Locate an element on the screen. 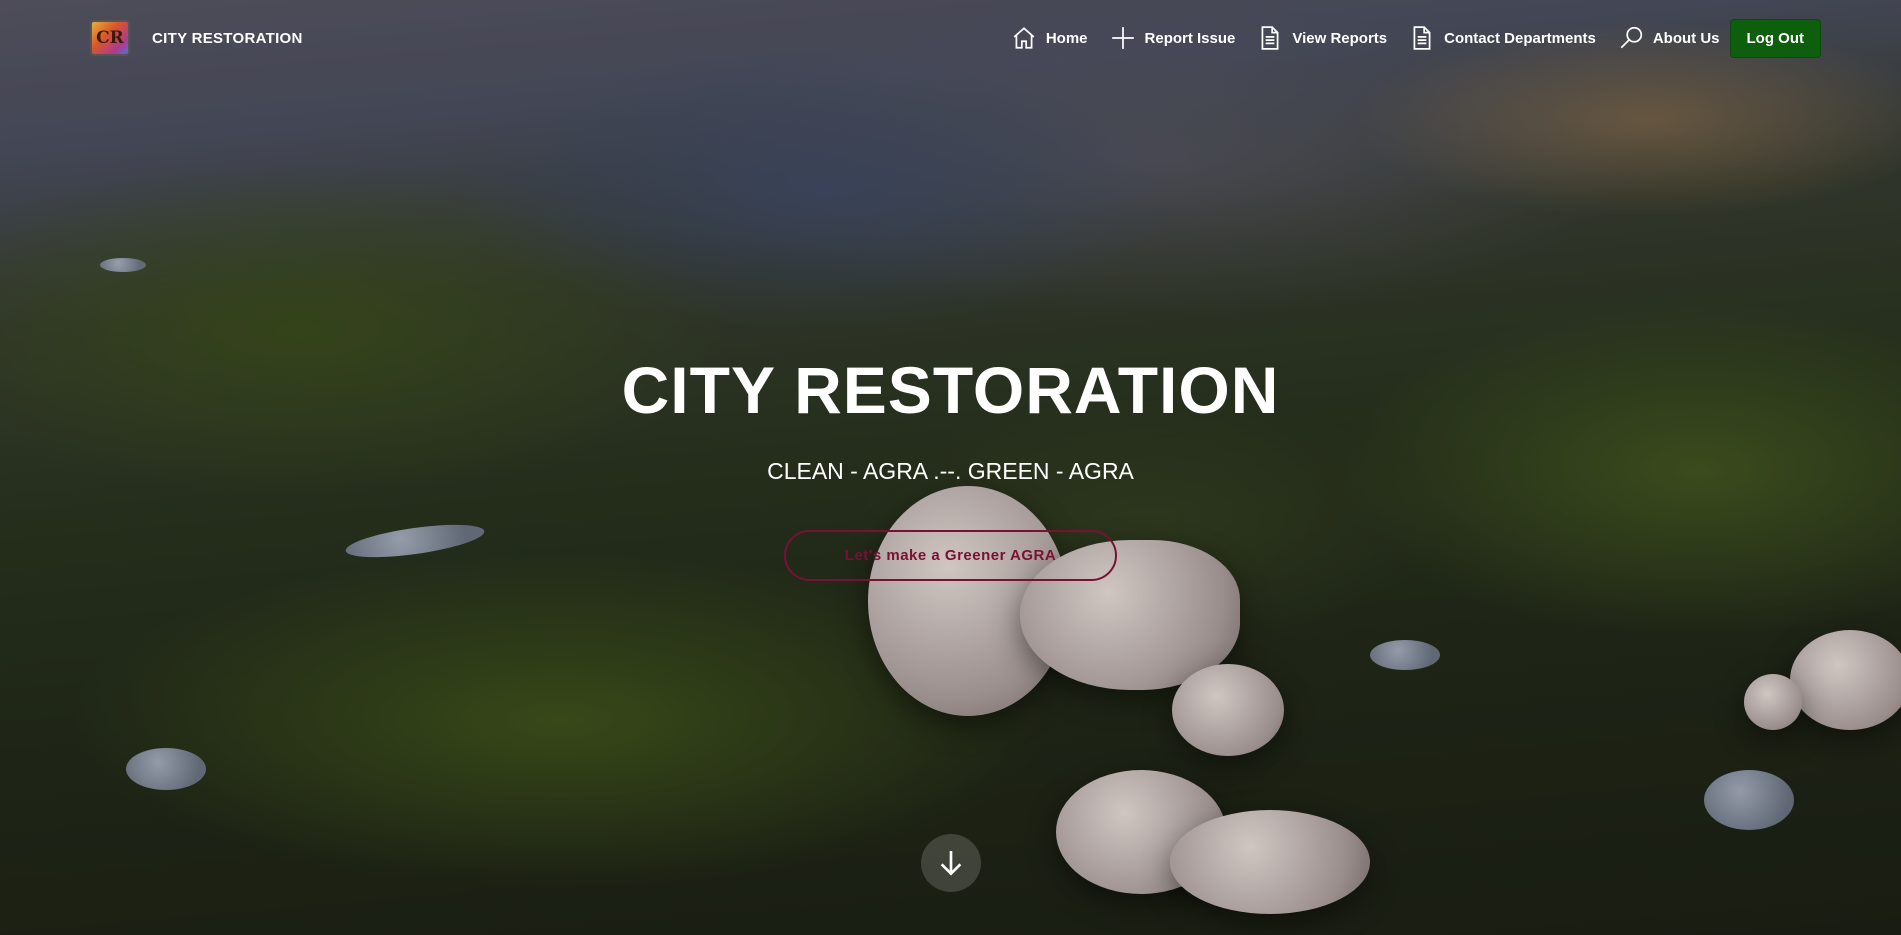 This screenshot has height=935, width=1901. cta-label: Let's make a Greener AGRA is located at coordinates (950, 555).